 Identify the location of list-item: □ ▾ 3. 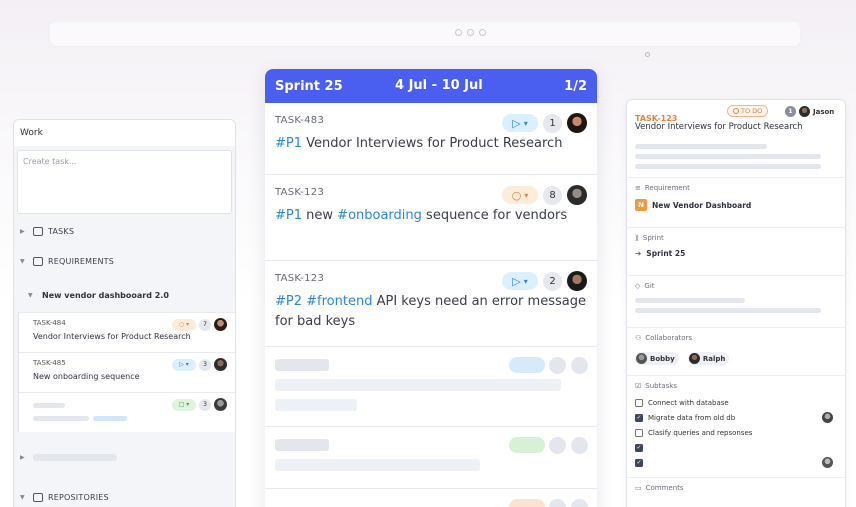
(126, 412).